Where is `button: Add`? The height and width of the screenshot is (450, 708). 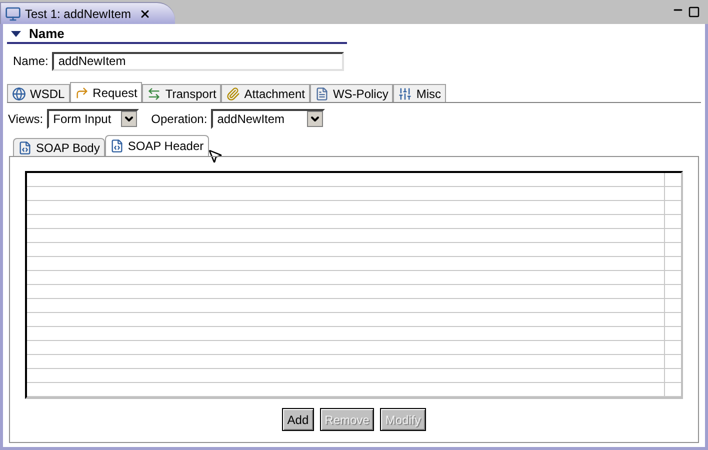 button: Add is located at coordinates (298, 419).